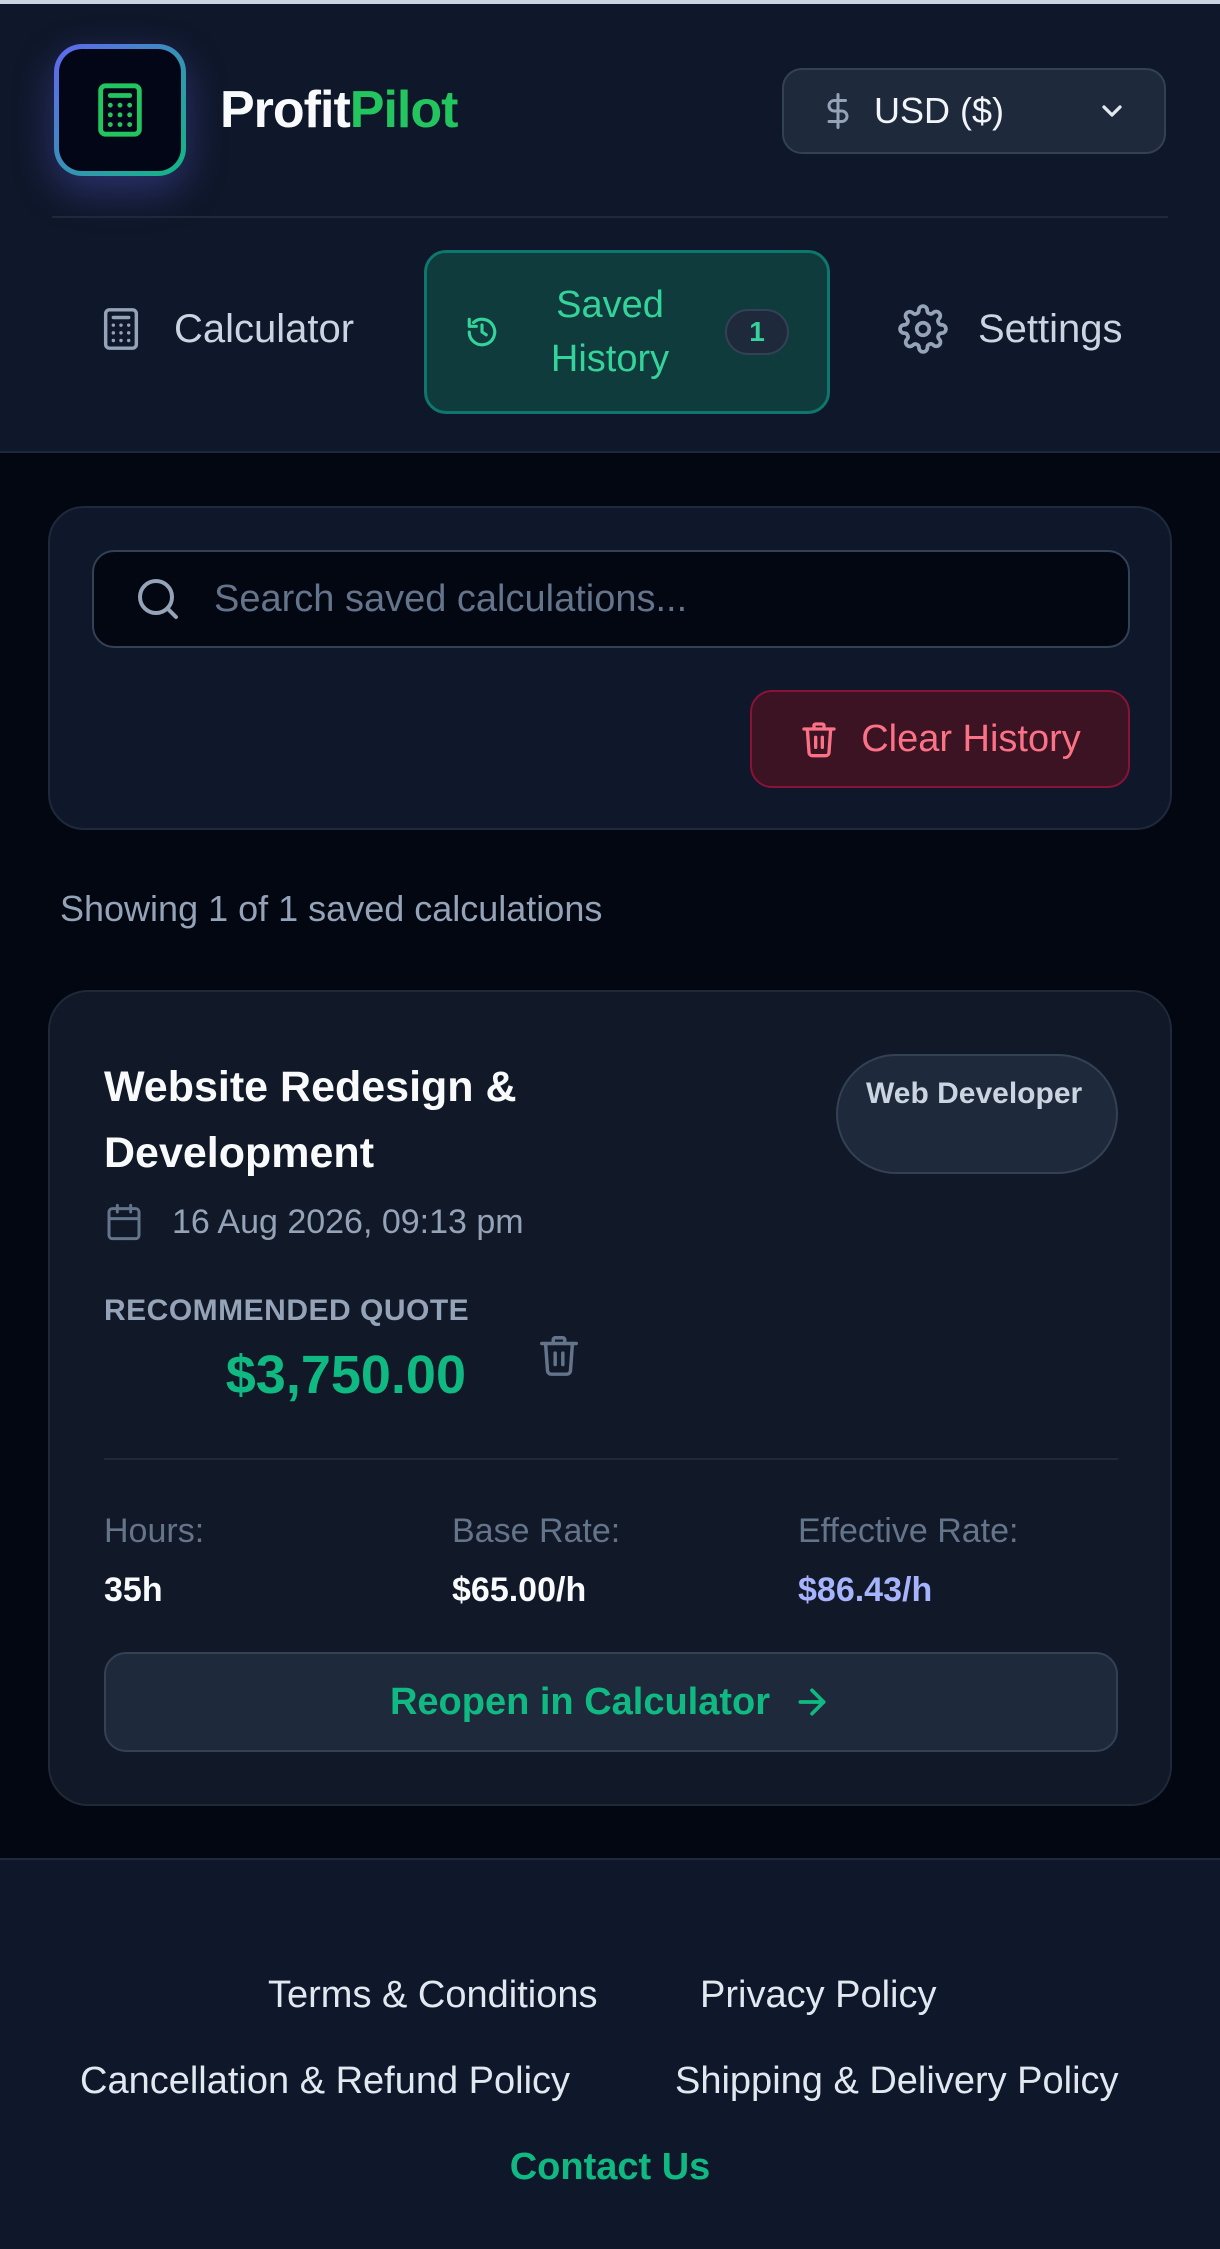  What do you see at coordinates (1050, 328) in the screenshot?
I see `tab-settings-label: Settings` at bounding box center [1050, 328].